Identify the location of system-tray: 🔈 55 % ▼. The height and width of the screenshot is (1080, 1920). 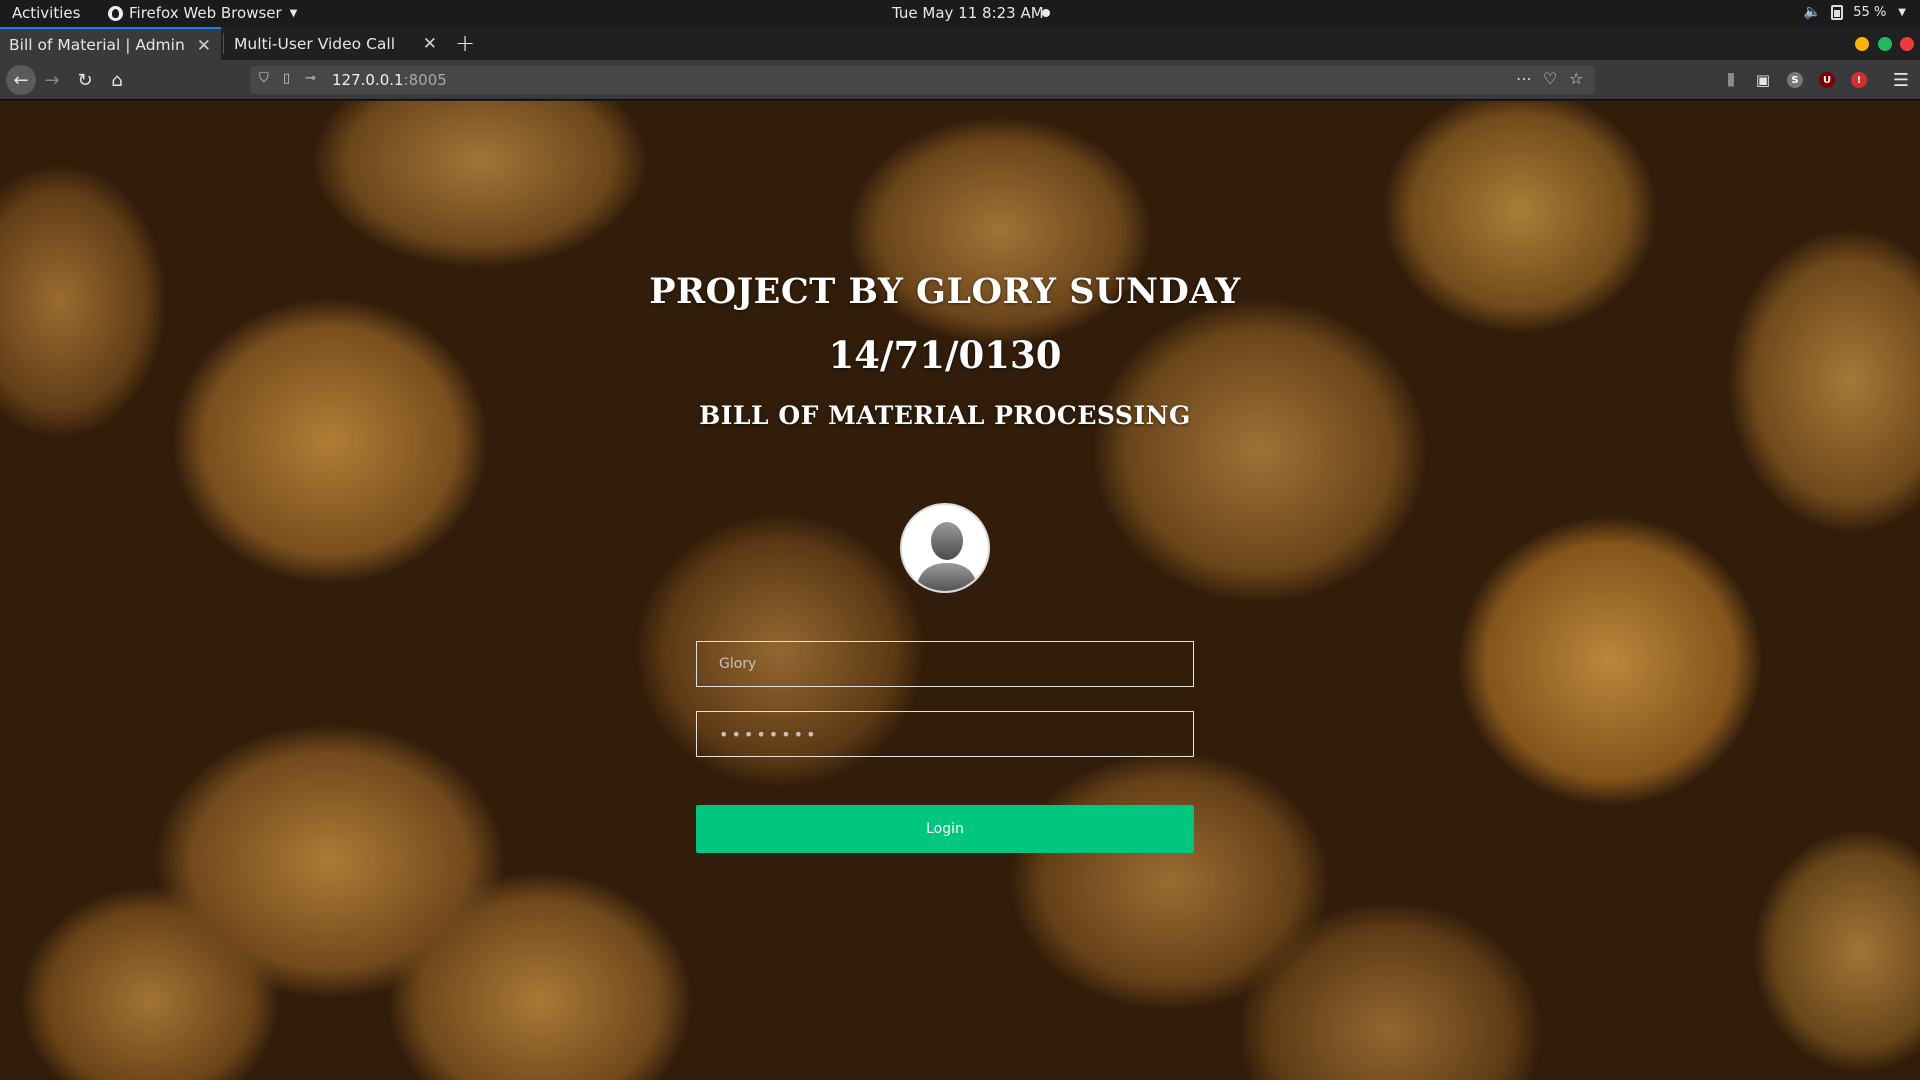
(1855, 12).